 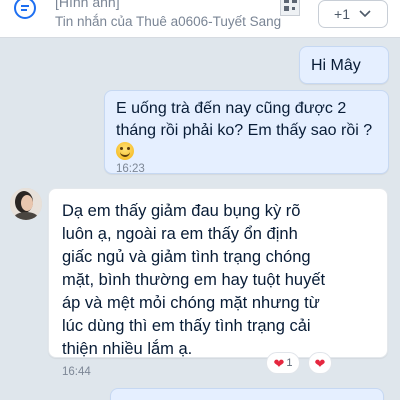 I want to click on pinned-thumbnail, so click(x=290, y=8).